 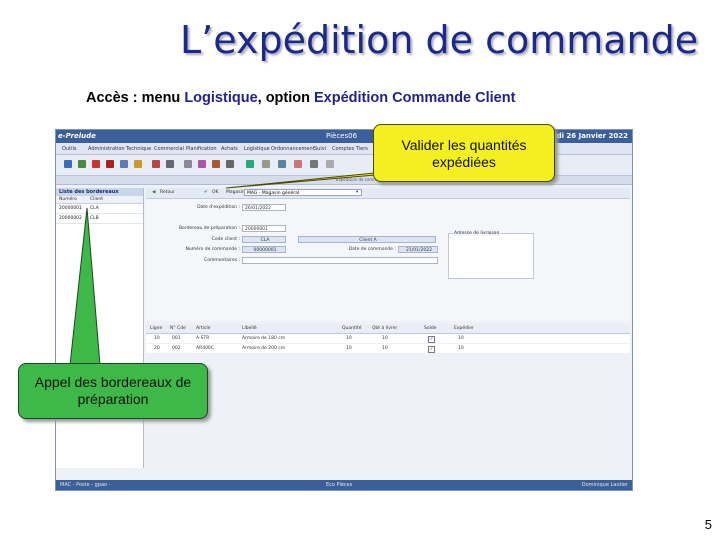 What do you see at coordinates (110, 164) in the screenshot?
I see `stop-icon` at bounding box center [110, 164].